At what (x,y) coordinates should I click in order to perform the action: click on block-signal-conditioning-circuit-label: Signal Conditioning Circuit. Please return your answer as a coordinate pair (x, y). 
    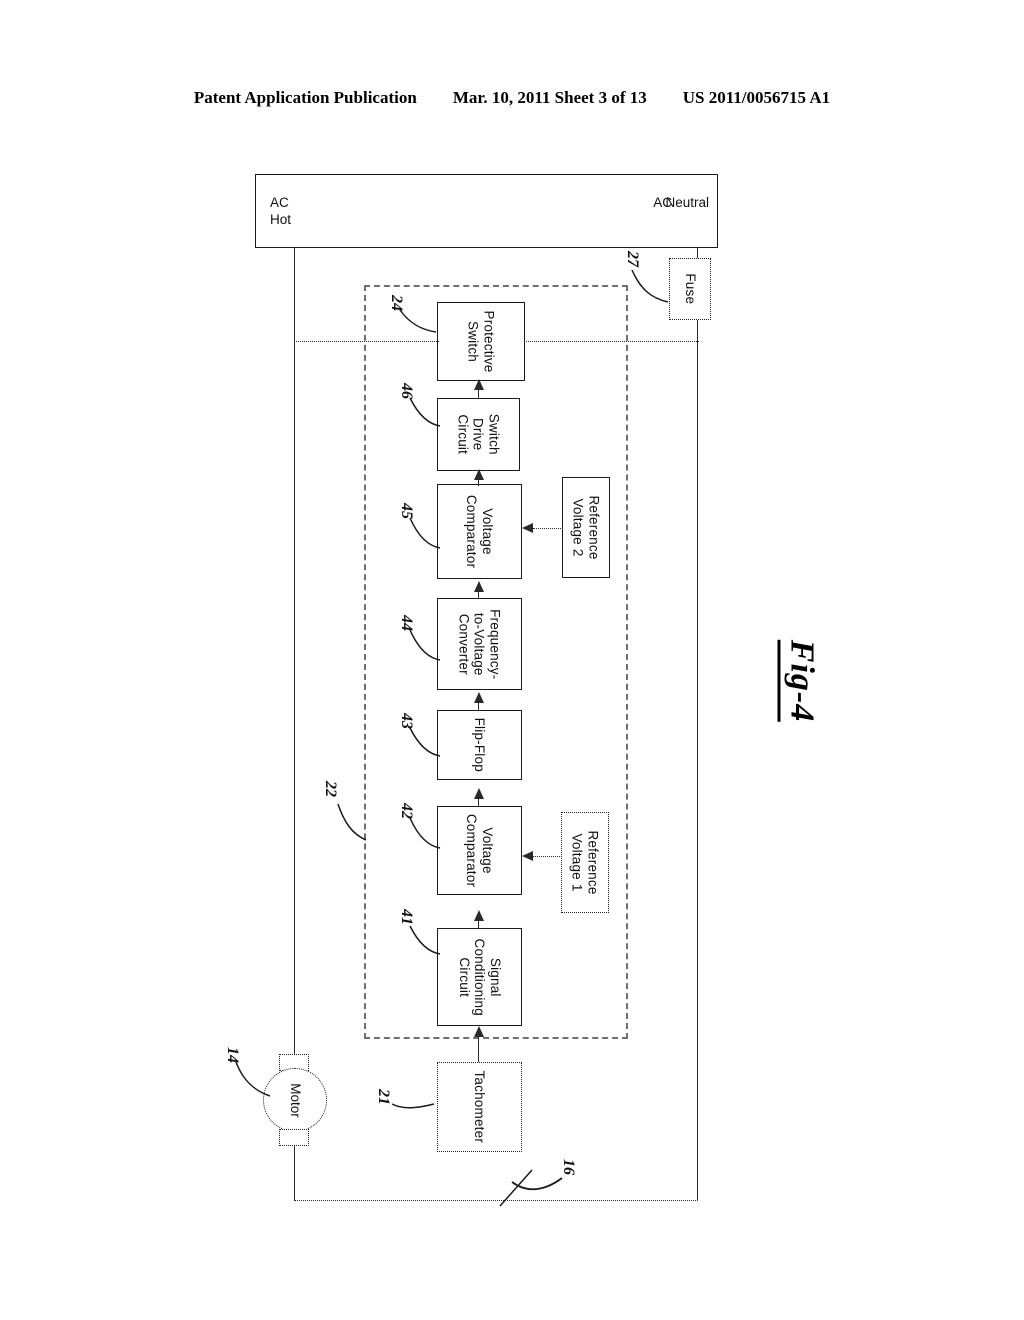
    Looking at the image, I should click on (479, 977).